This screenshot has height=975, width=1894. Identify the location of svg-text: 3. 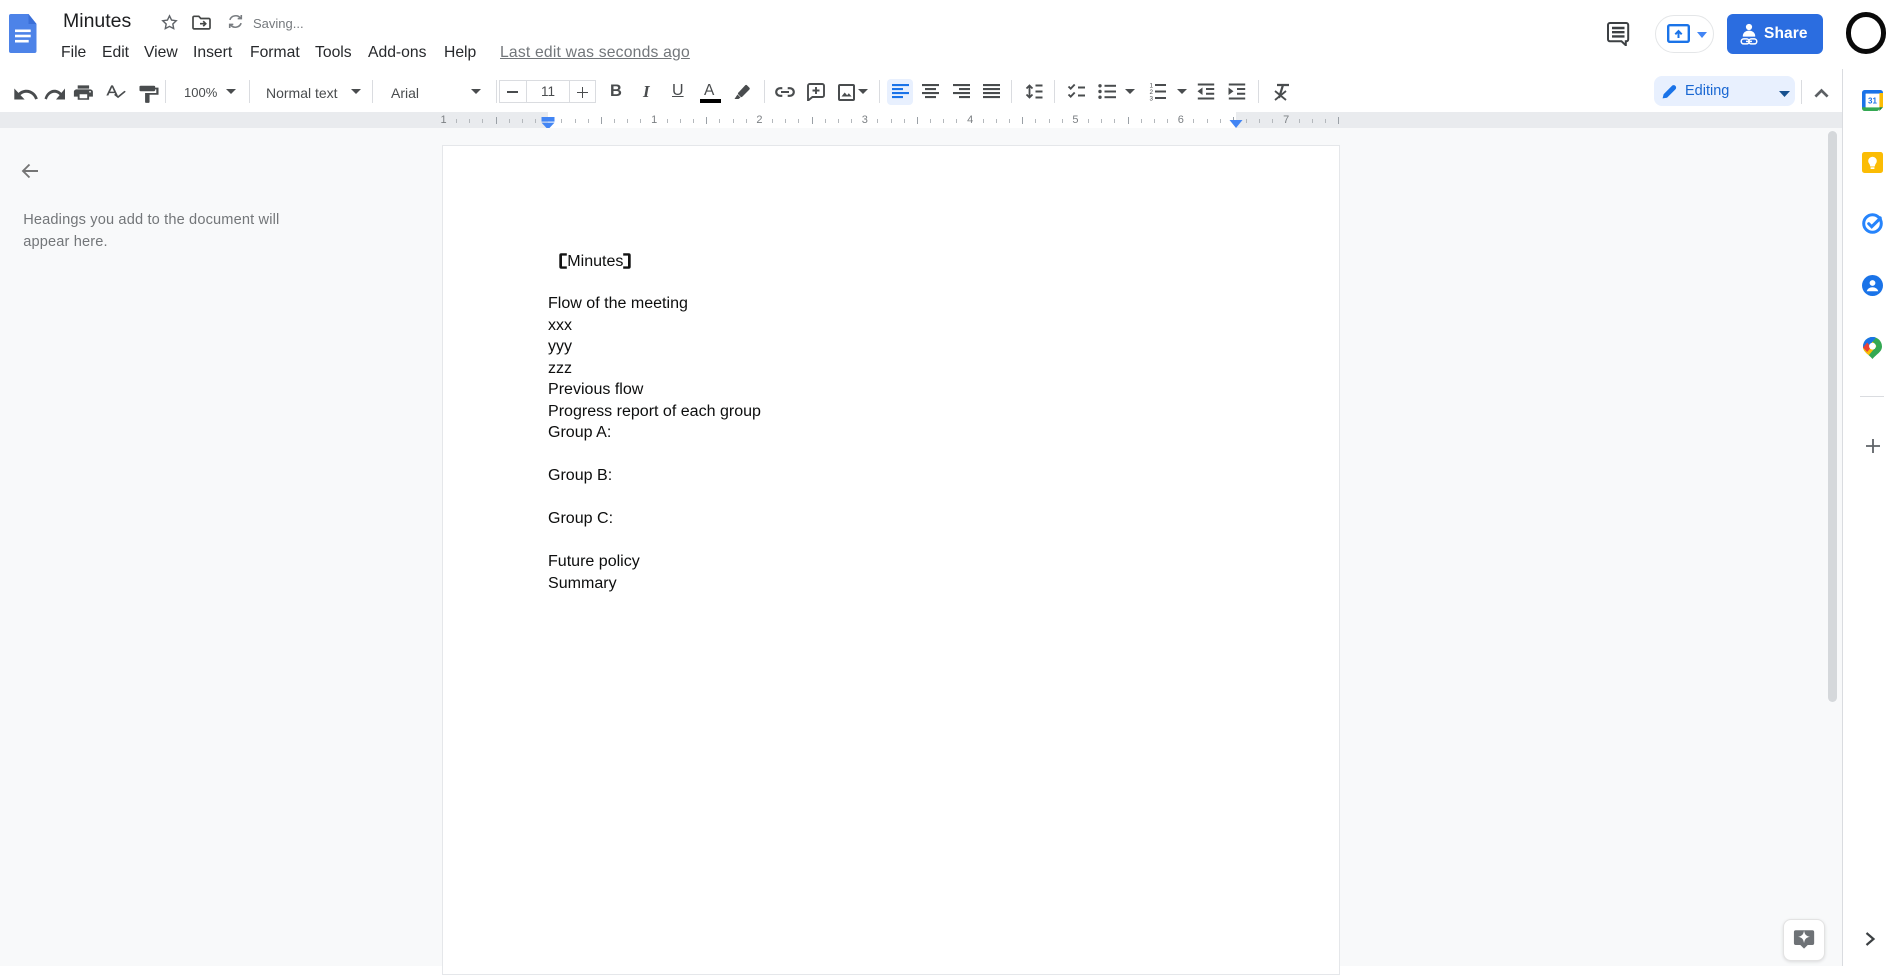
(1152, 99).